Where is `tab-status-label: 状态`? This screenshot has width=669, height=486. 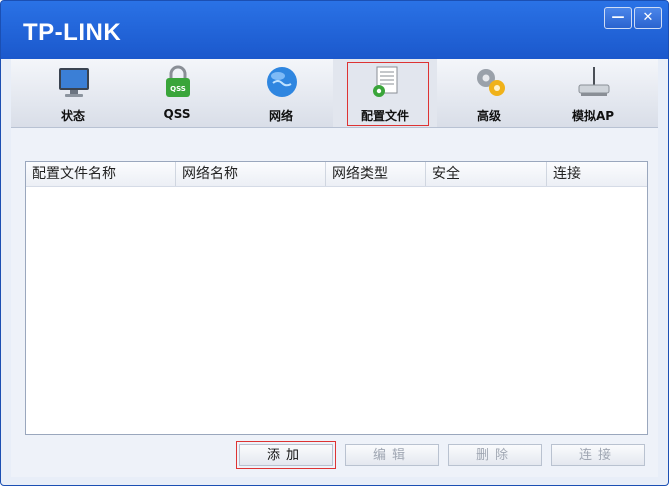
tab-status-label: 状态 is located at coordinates (72, 116).